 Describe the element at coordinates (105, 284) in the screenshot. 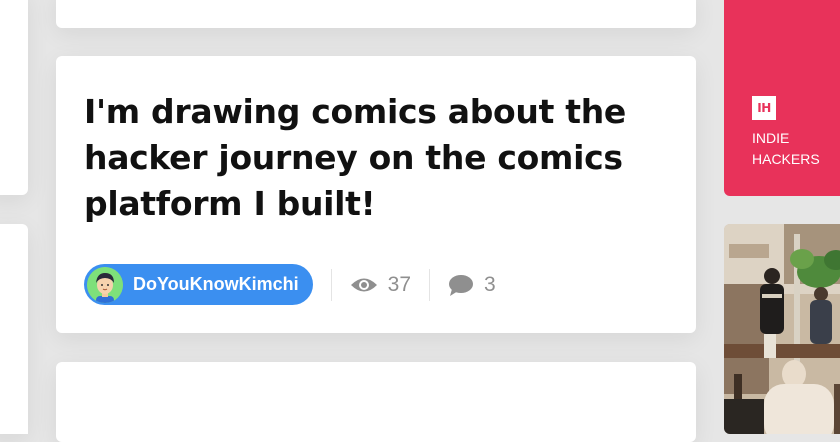

I see `avatar` at that location.